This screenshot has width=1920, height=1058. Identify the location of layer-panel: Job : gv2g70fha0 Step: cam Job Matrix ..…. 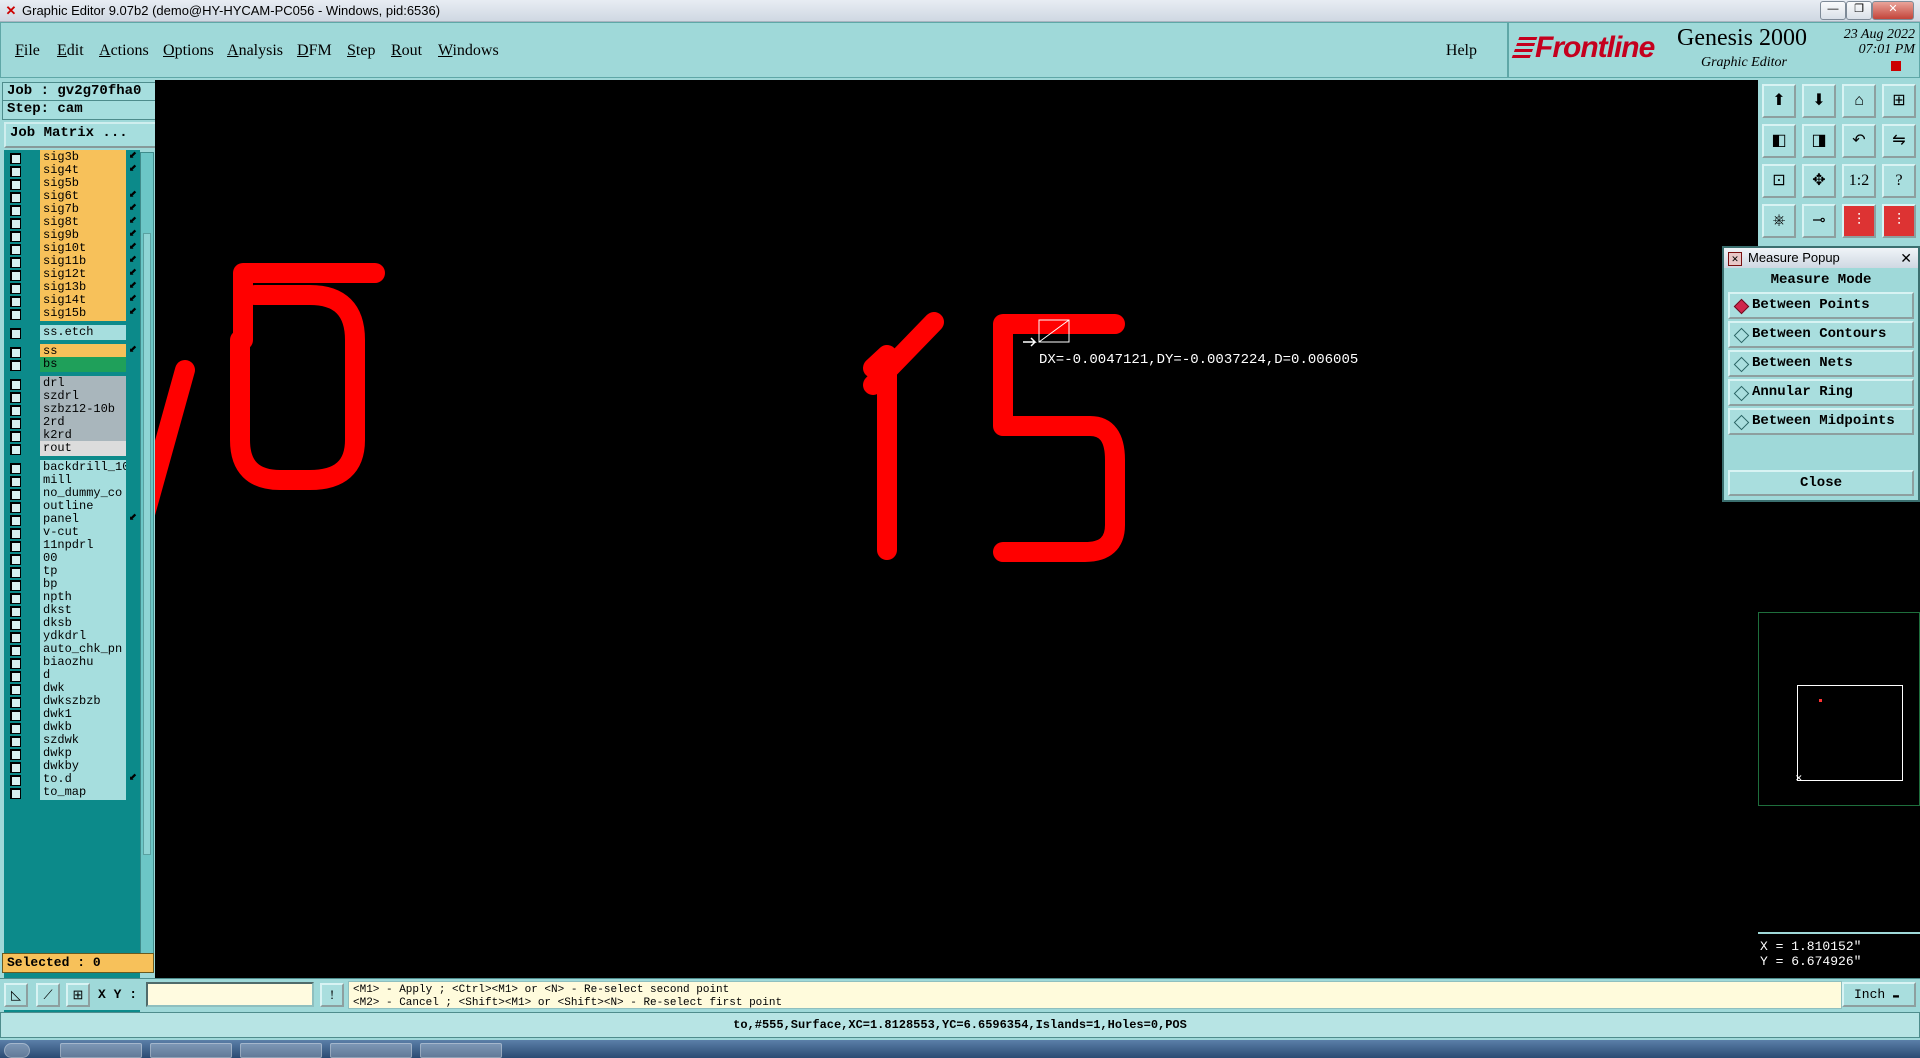
(79, 551).